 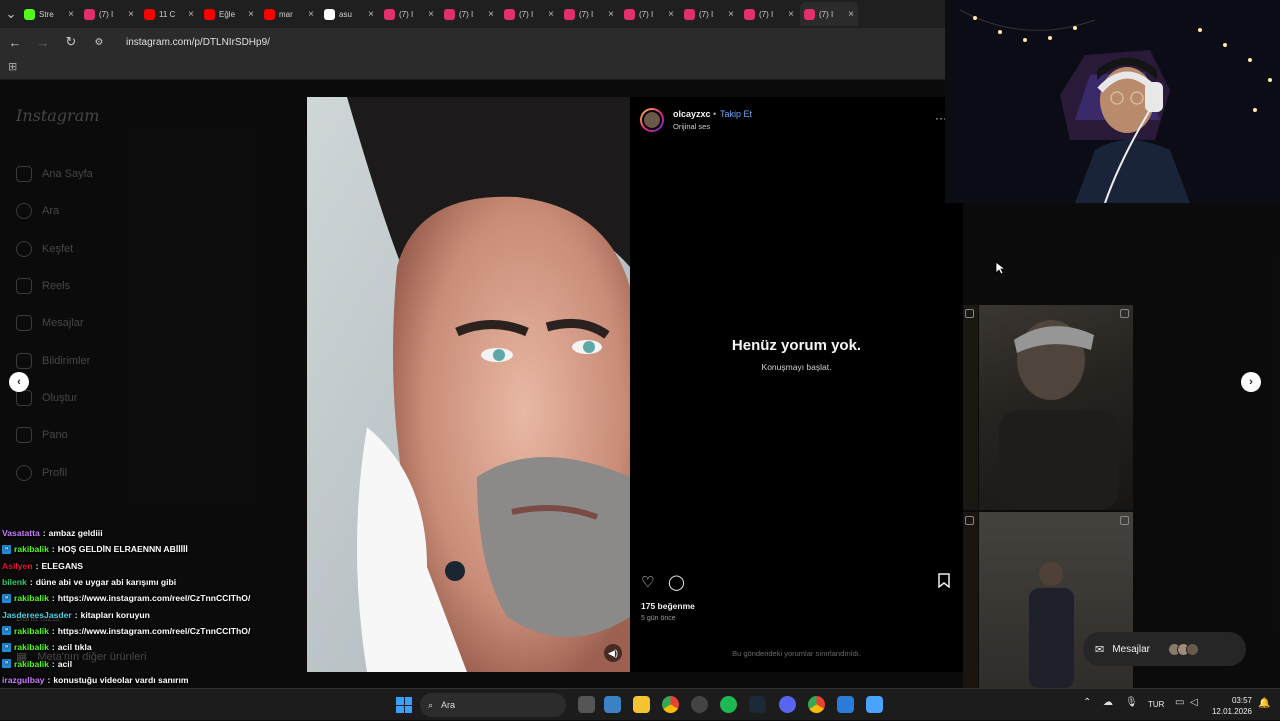 I want to click on tray-chevron-icon: ⌃, so click(x=1087, y=702).